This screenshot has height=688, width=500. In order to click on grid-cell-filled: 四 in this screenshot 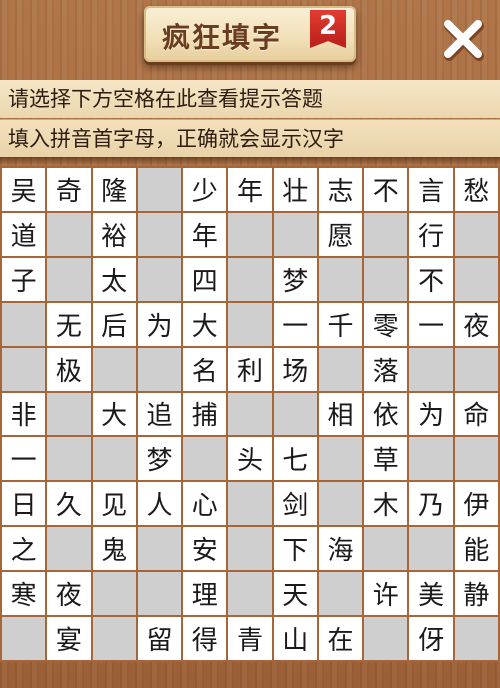, I will do `click(205, 279)`.